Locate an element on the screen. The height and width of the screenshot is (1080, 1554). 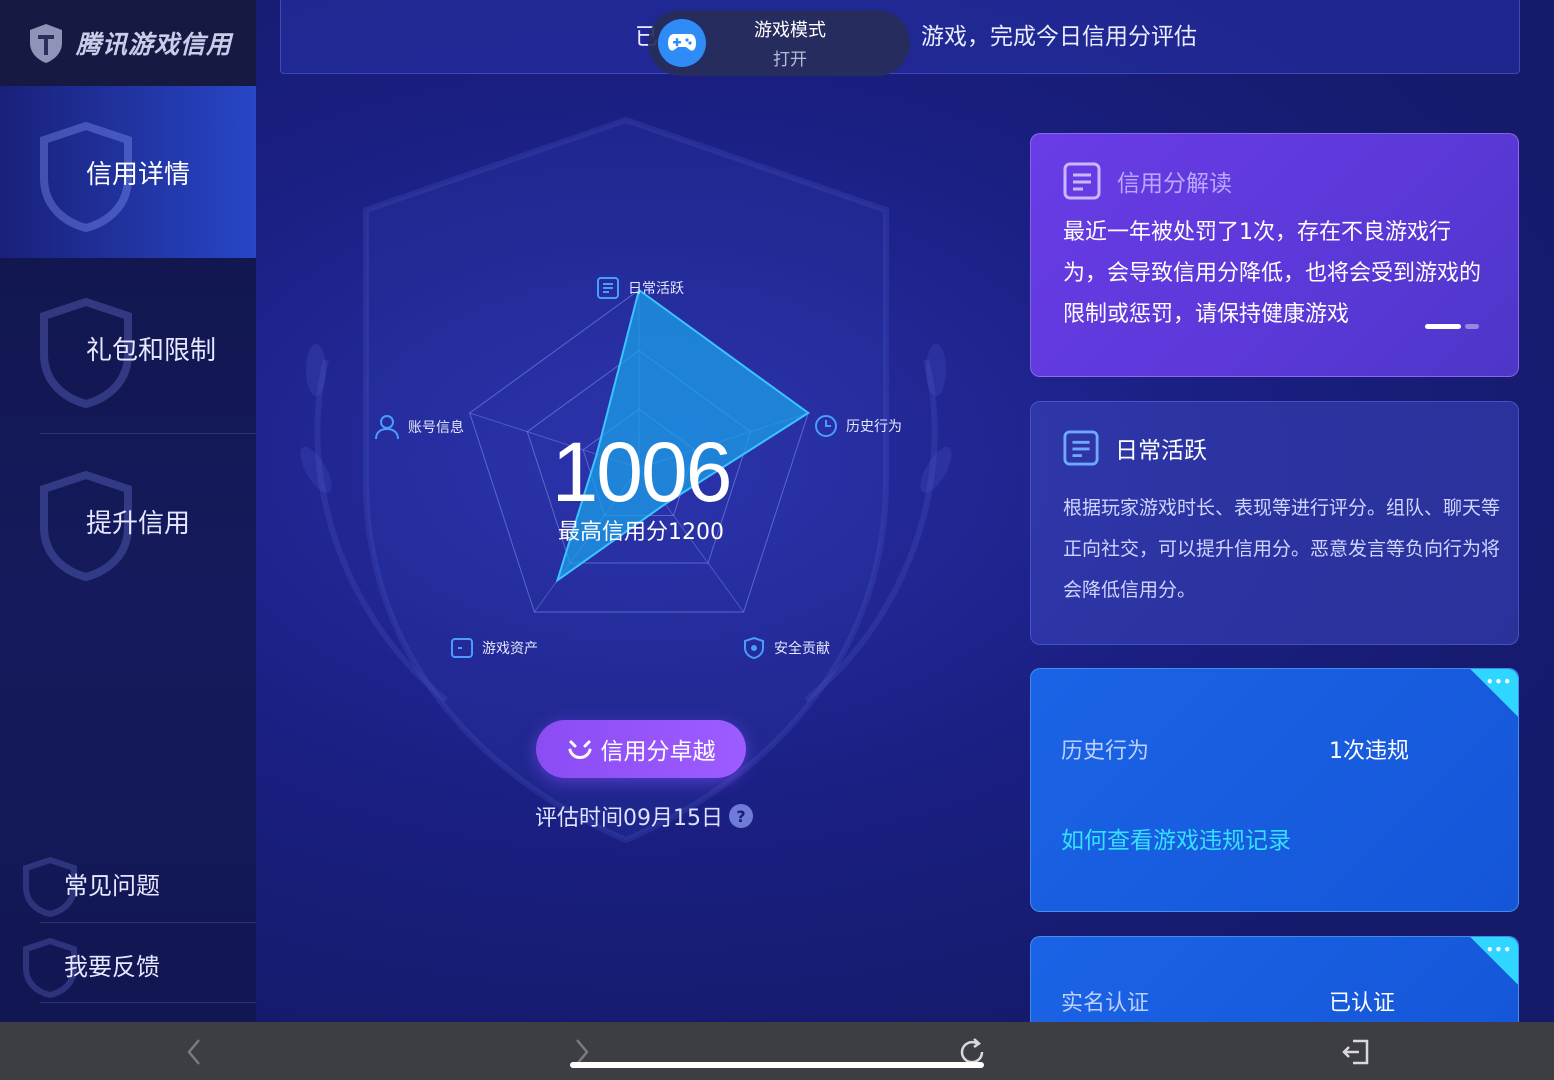
max-score-text: 最高信用分1200 is located at coordinates (641, 532).